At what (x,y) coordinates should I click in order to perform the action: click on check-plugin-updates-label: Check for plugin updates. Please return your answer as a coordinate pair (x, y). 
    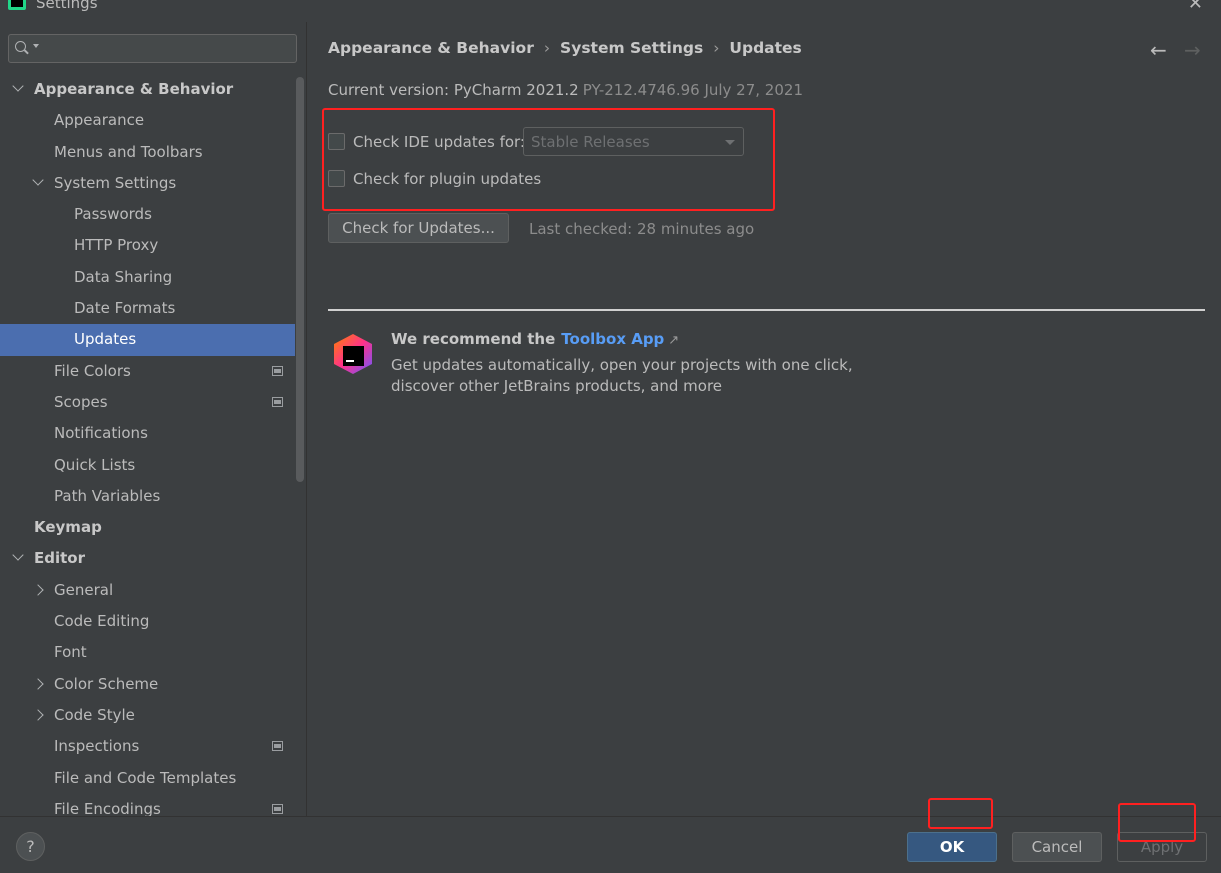
    Looking at the image, I should click on (447, 179).